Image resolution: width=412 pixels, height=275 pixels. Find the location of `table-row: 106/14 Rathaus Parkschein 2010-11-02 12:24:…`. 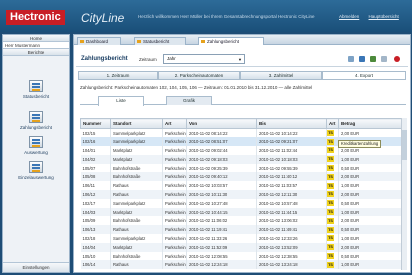

table-row: 106/14 Rathaus Parkschein 2010-11-02 12:24:… is located at coordinates (241, 265).